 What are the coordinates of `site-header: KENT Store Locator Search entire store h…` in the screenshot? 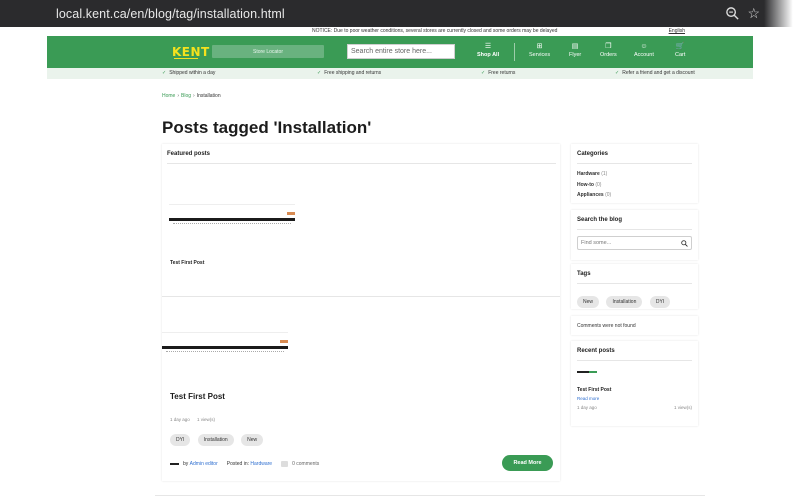 It's located at (400, 52).